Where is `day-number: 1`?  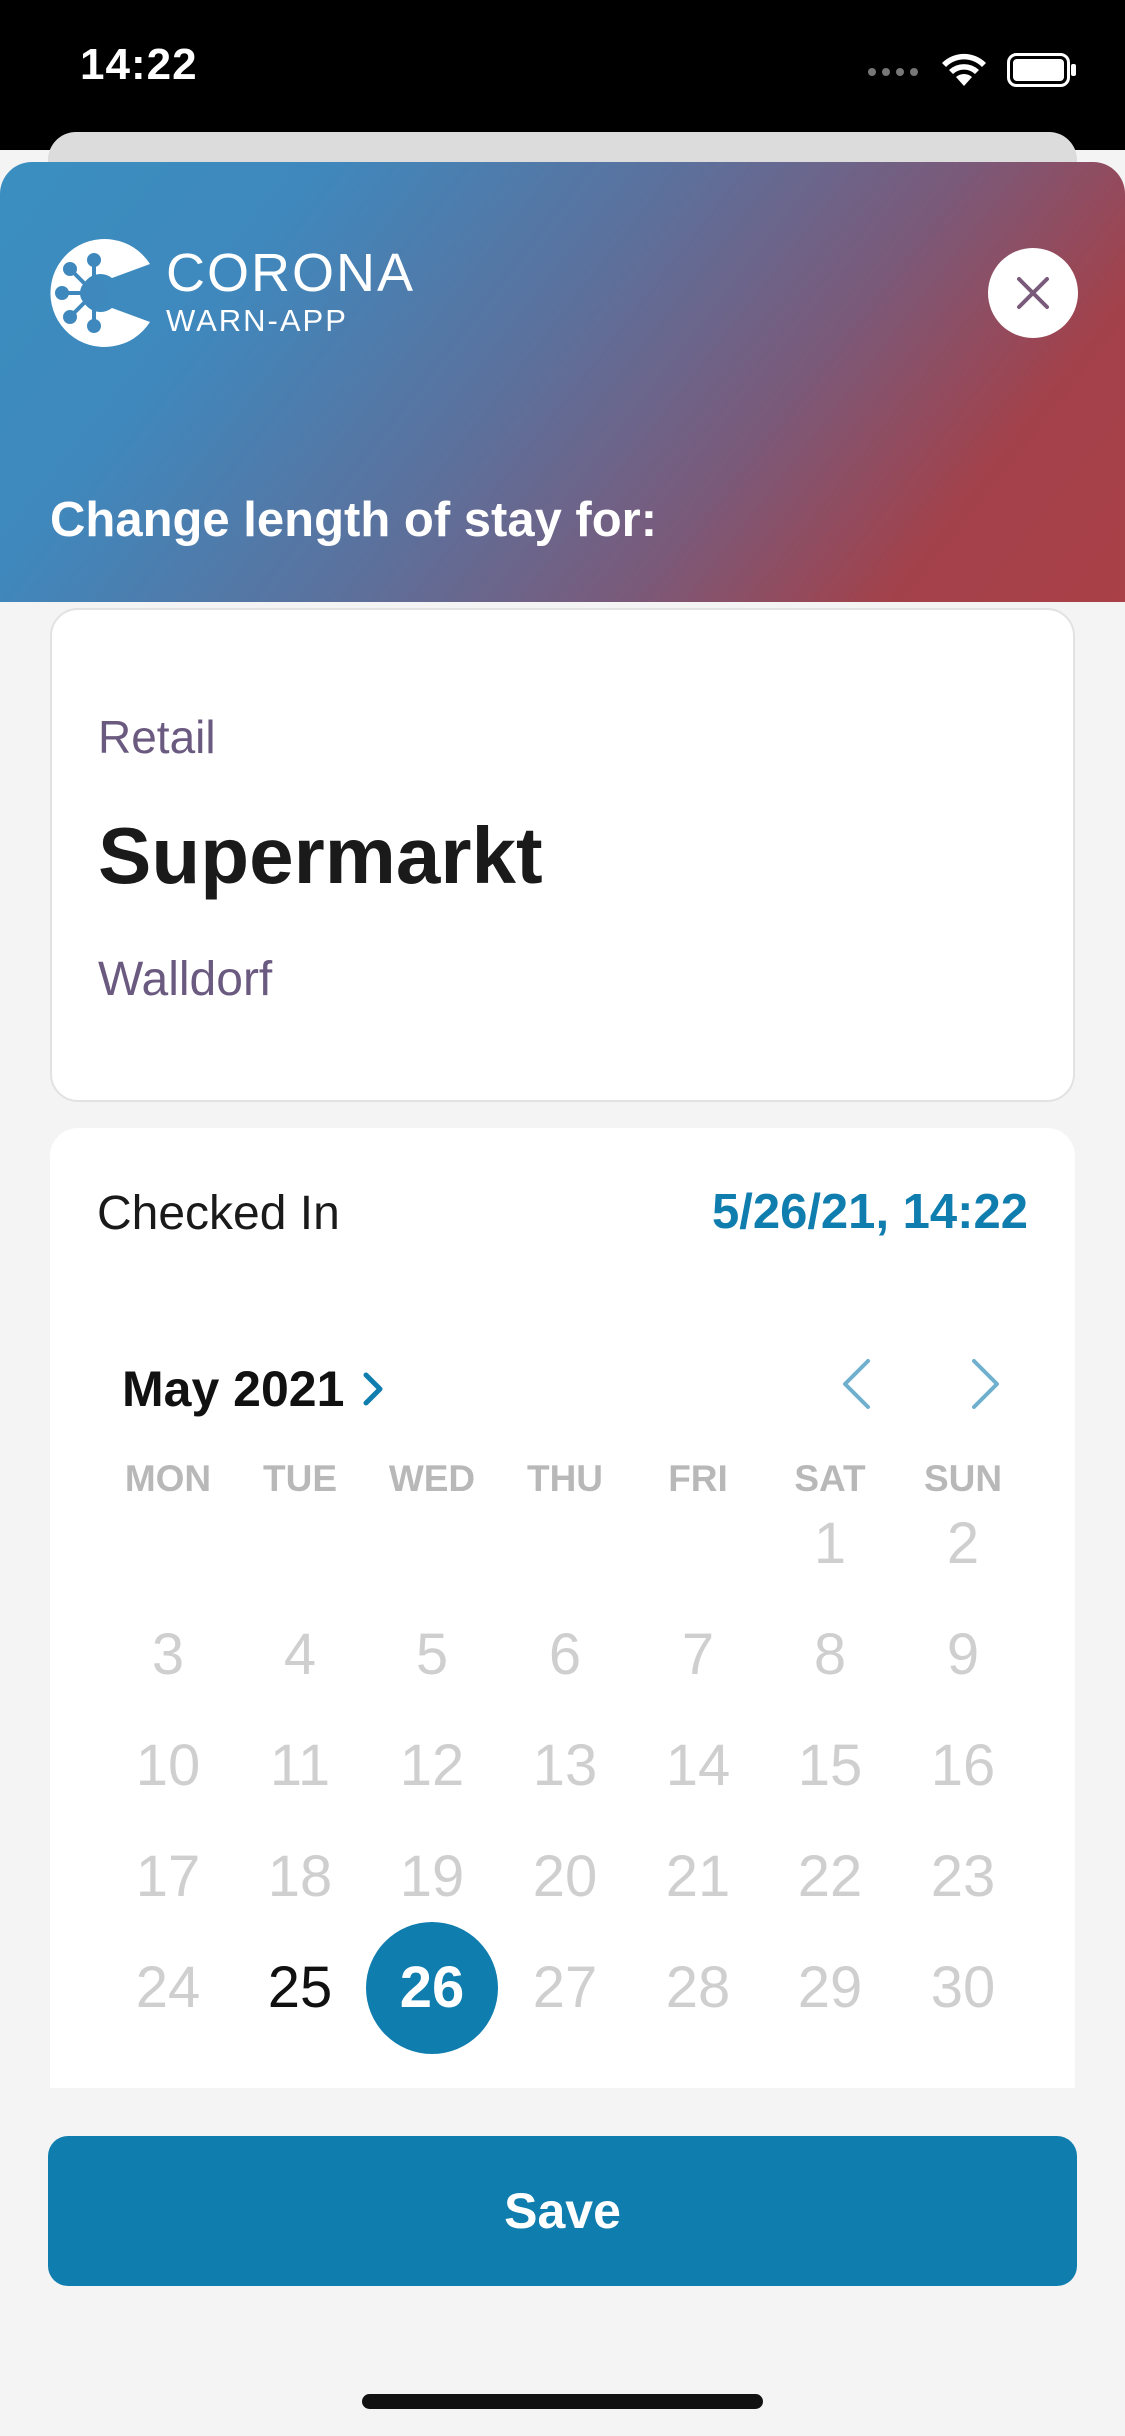 day-number: 1 is located at coordinates (830, 1543).